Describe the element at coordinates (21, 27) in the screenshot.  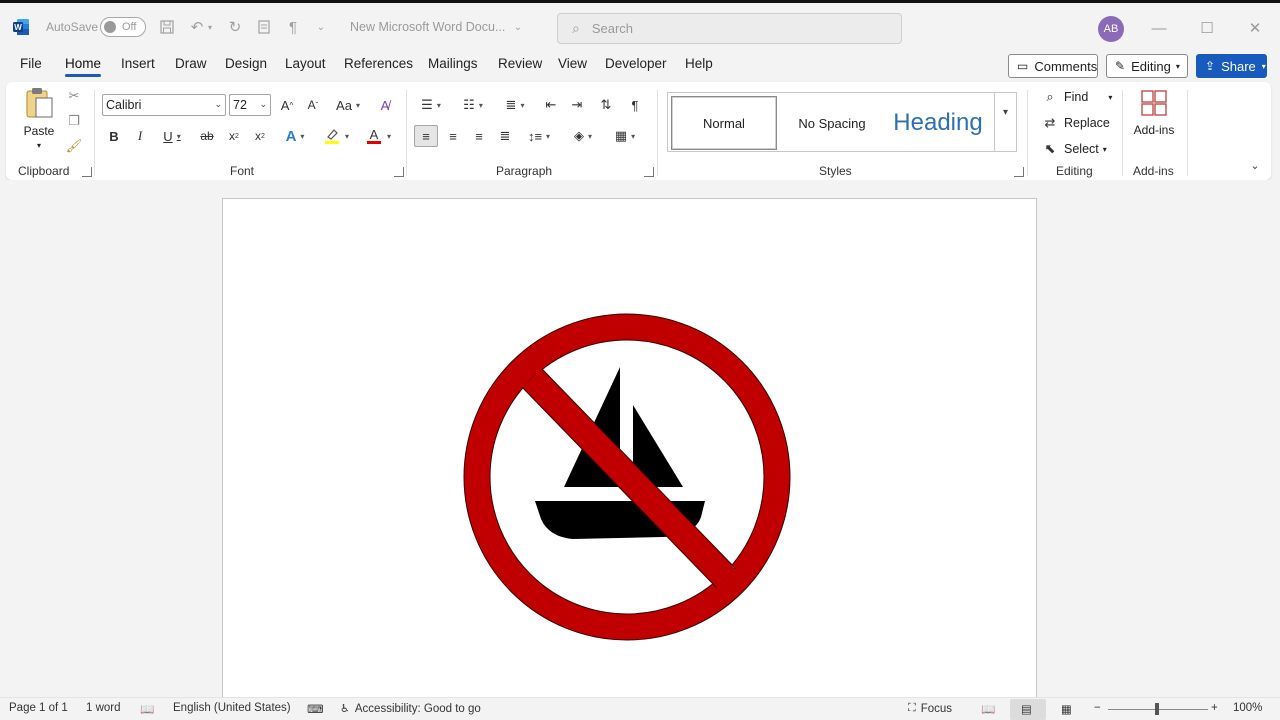
I see `word-logo-icon: W` at that location.